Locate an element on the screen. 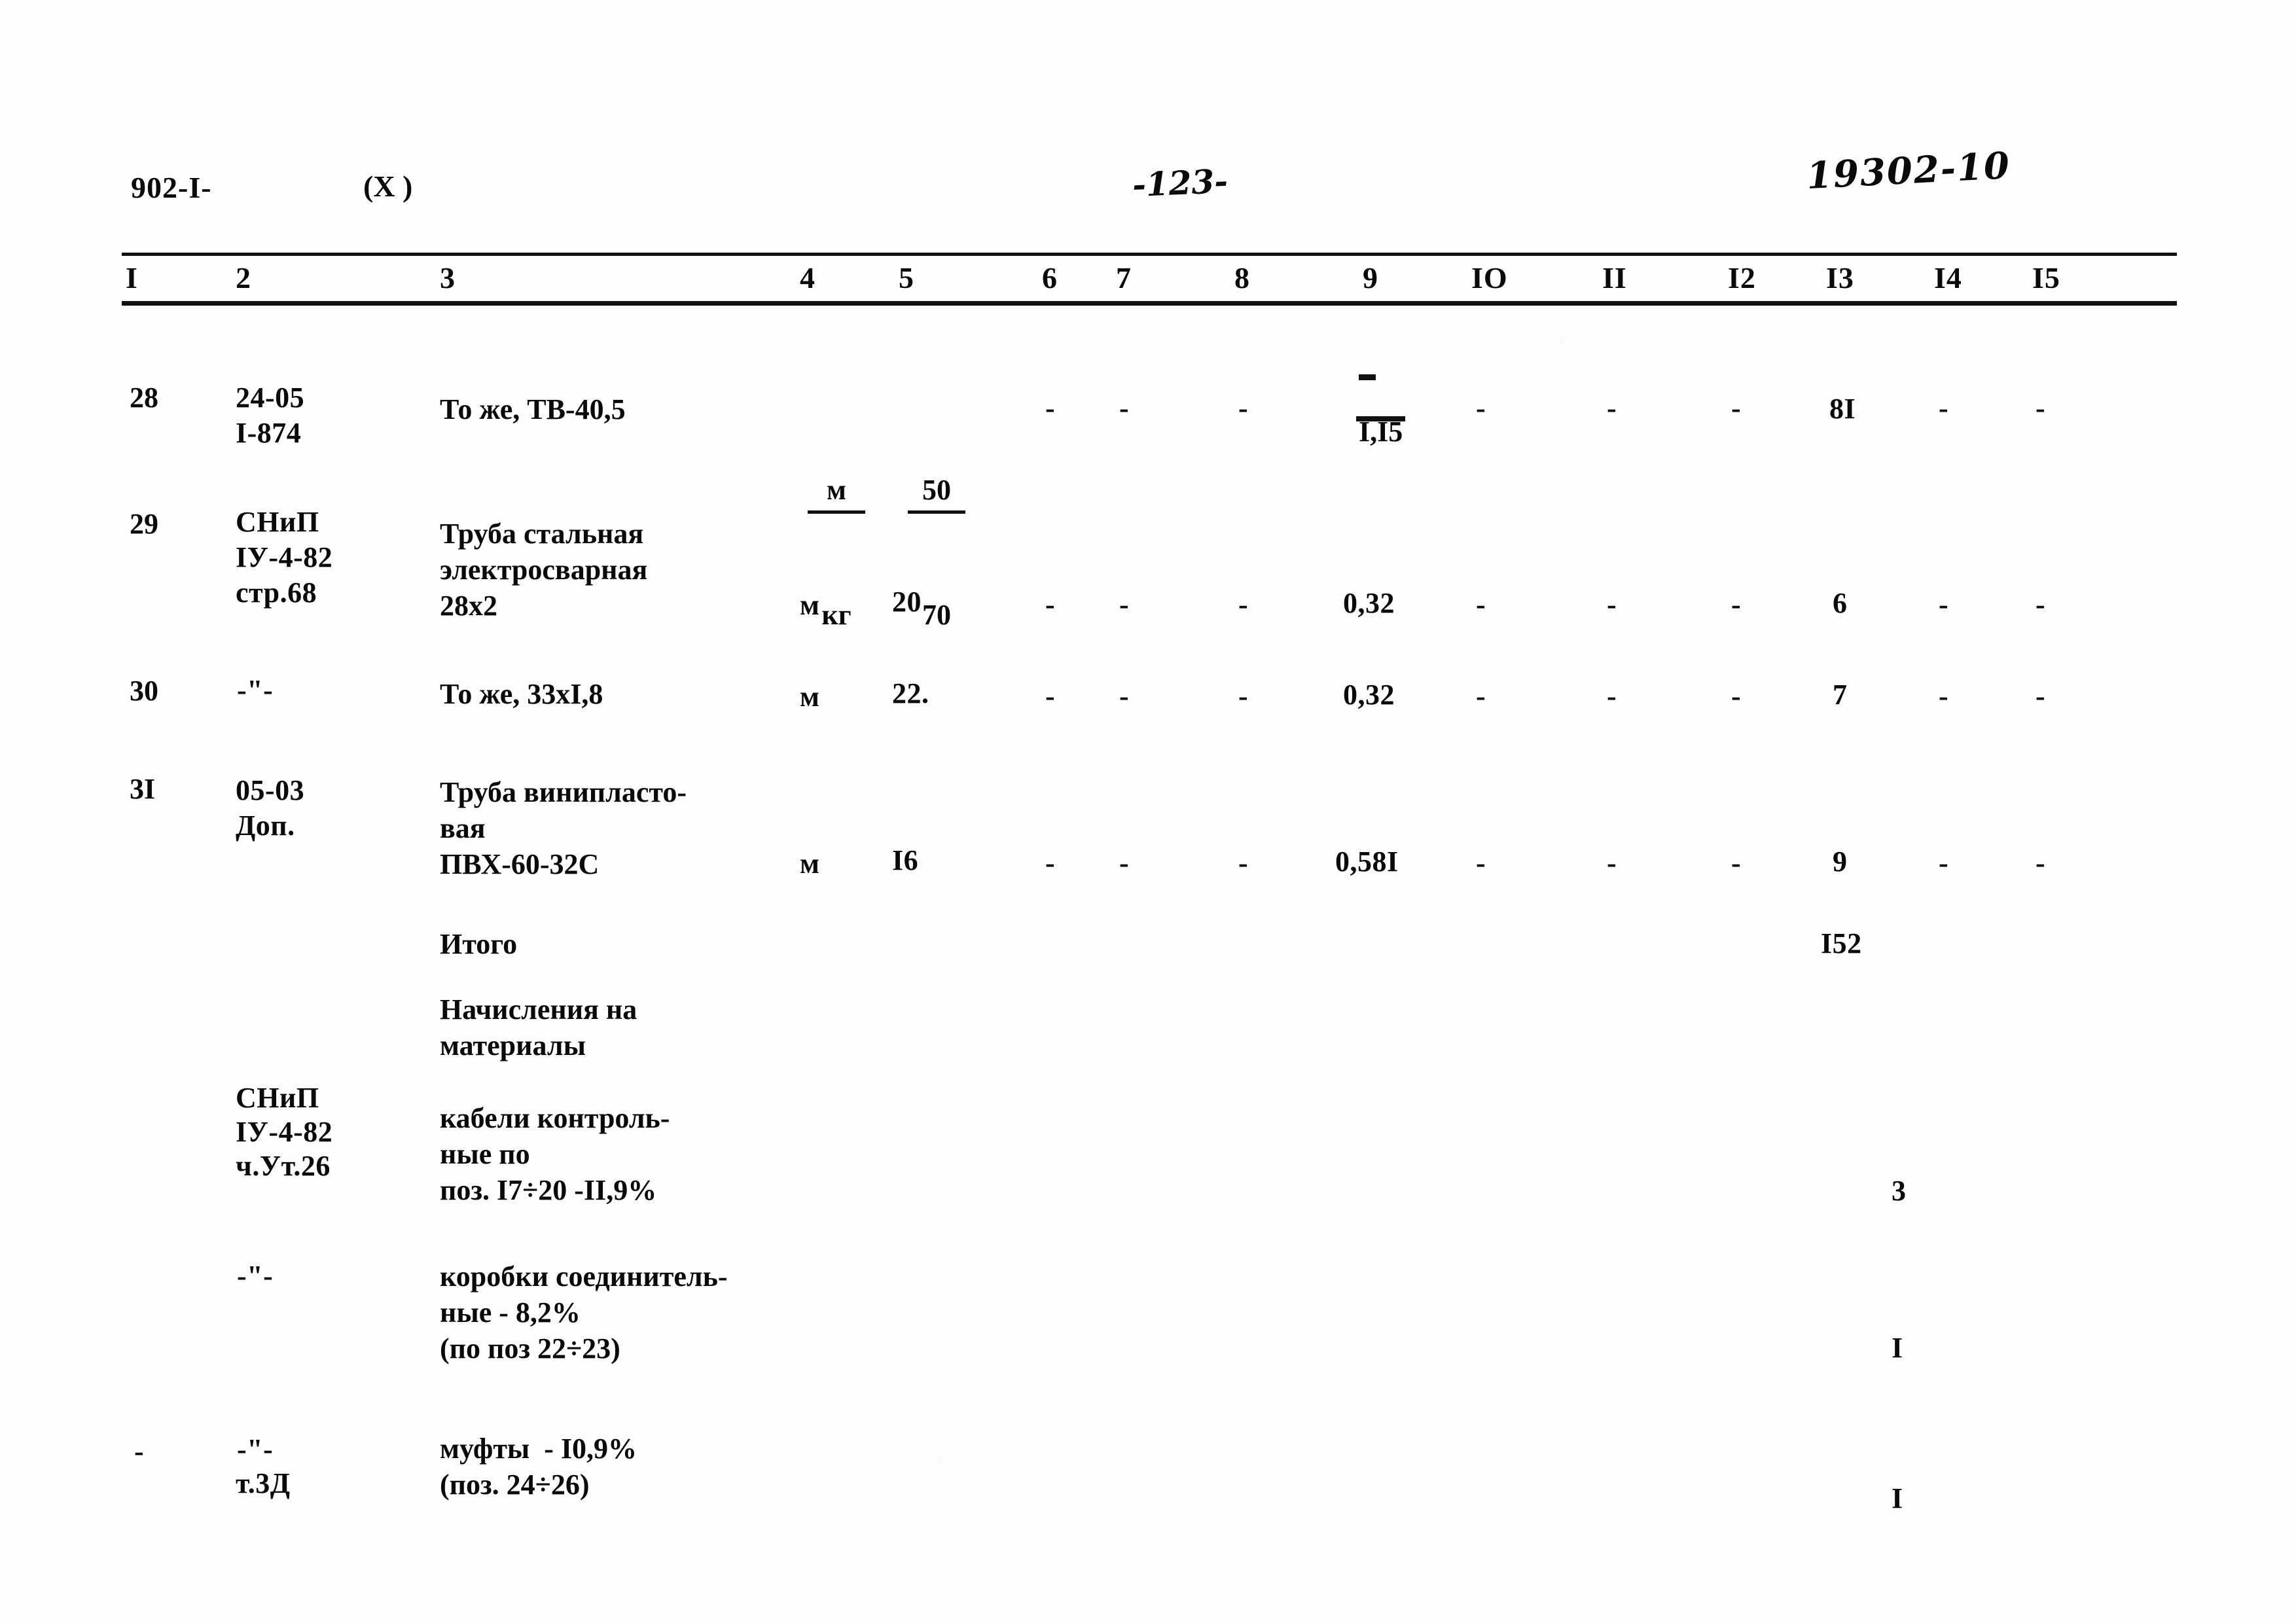 This screenshot has width=2296, height=1623. accrual-description-line-2: (поз. 24÷26) is located at coordinates (515, 1485).